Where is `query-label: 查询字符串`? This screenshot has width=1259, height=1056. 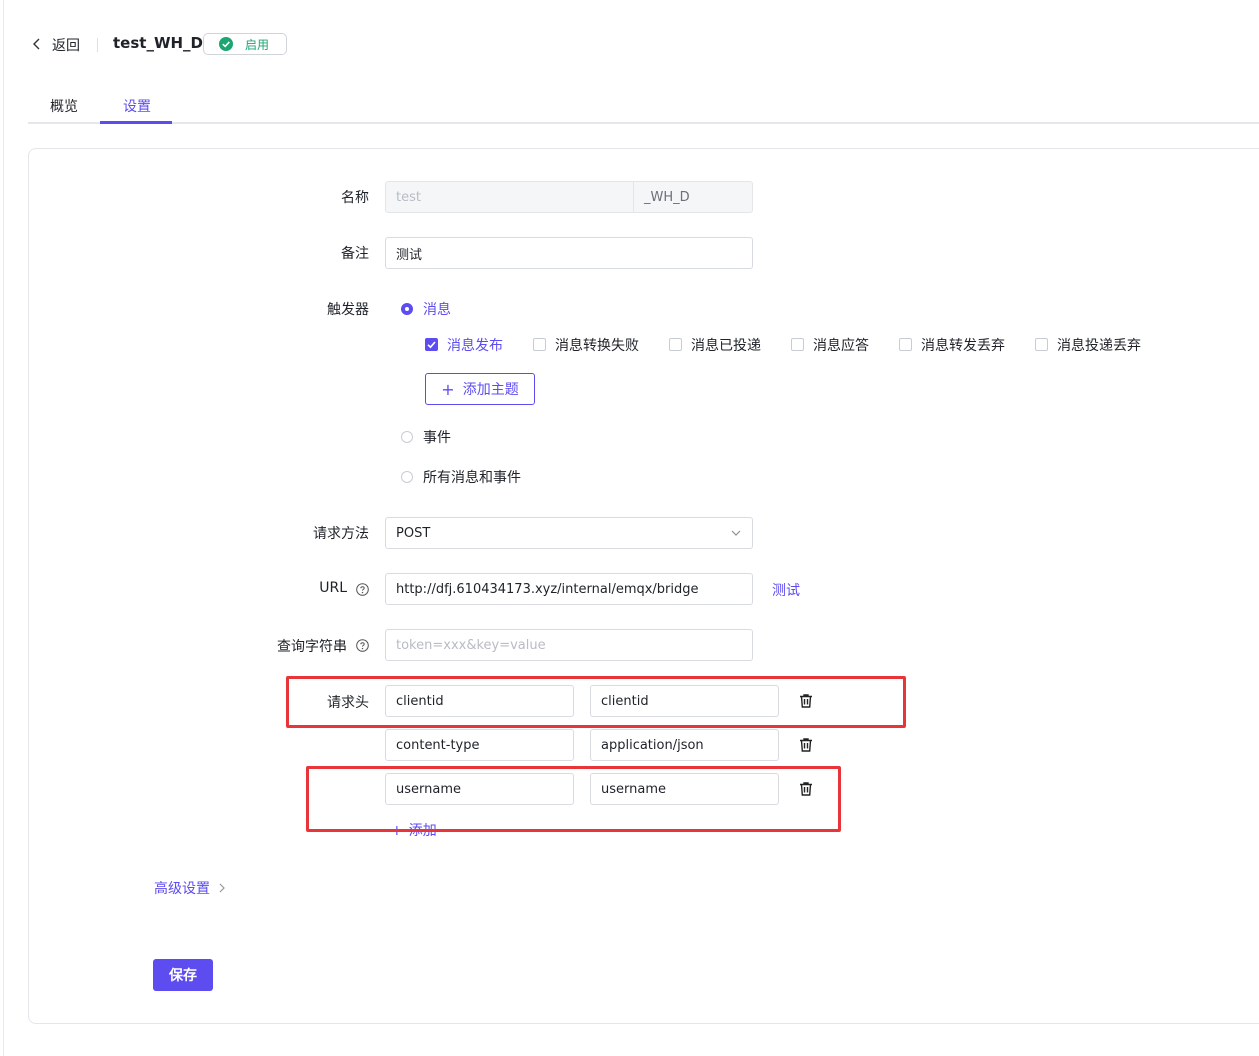 query-label: 查询字符串 is located at coordinates (312, 647).